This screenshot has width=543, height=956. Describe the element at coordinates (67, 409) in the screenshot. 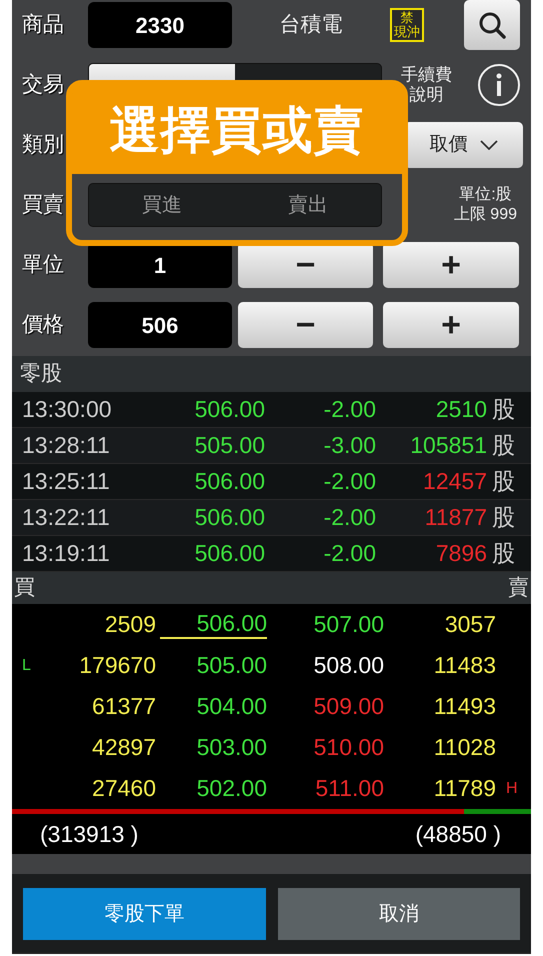

I see `trade-time: 13:30:00` at that location.